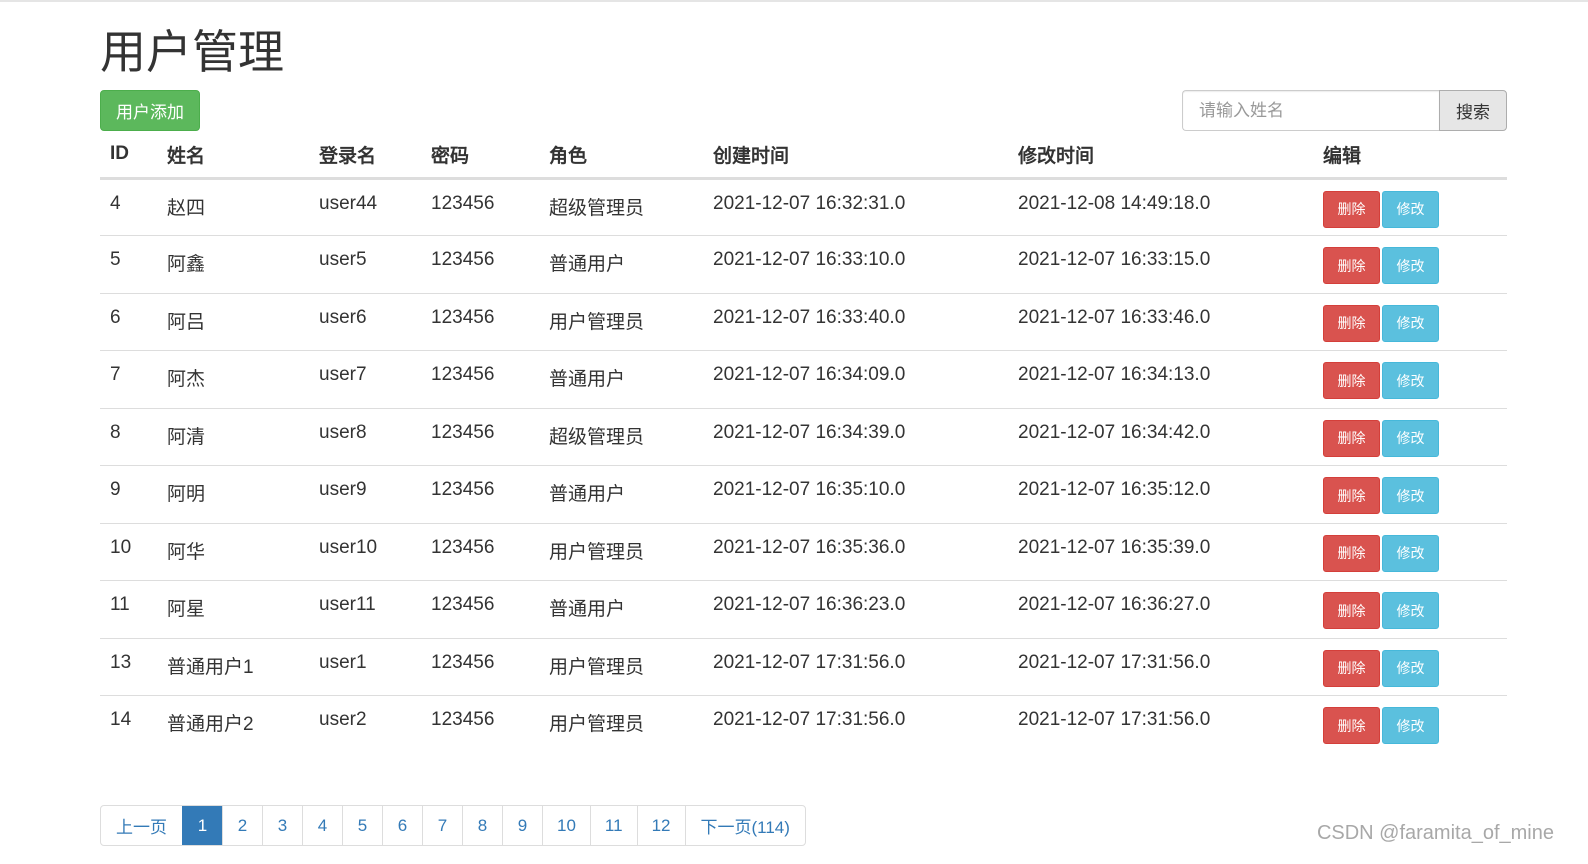 The image size is (1588, 864). I want to click on page-title: 用户管理, so click(192, 52).